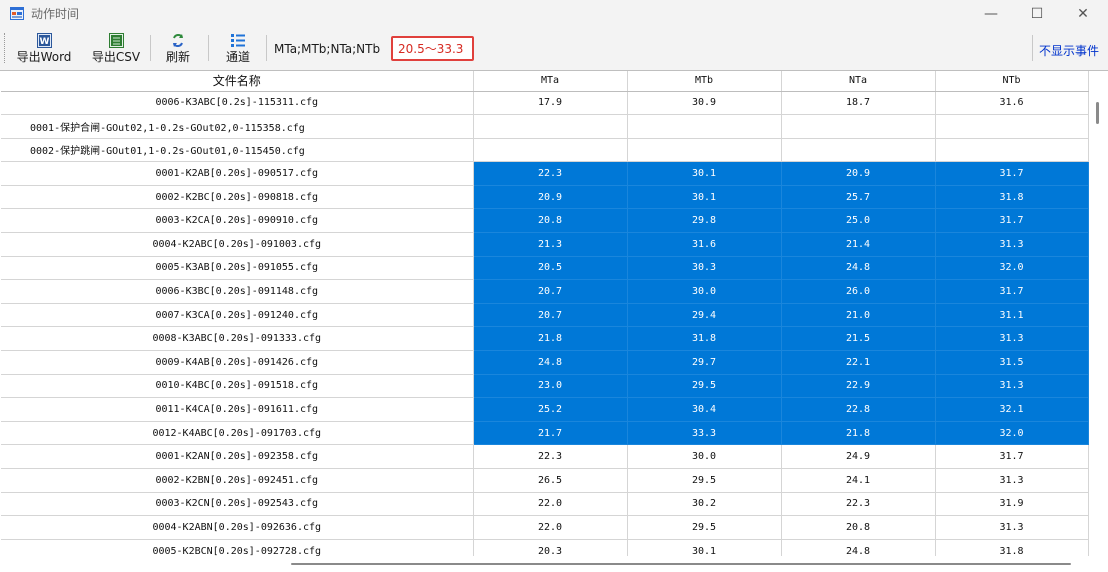  Describe the element at coordinates (44, 49) in the screenshot. I see `export-word-button: W 导出Word` at that location.